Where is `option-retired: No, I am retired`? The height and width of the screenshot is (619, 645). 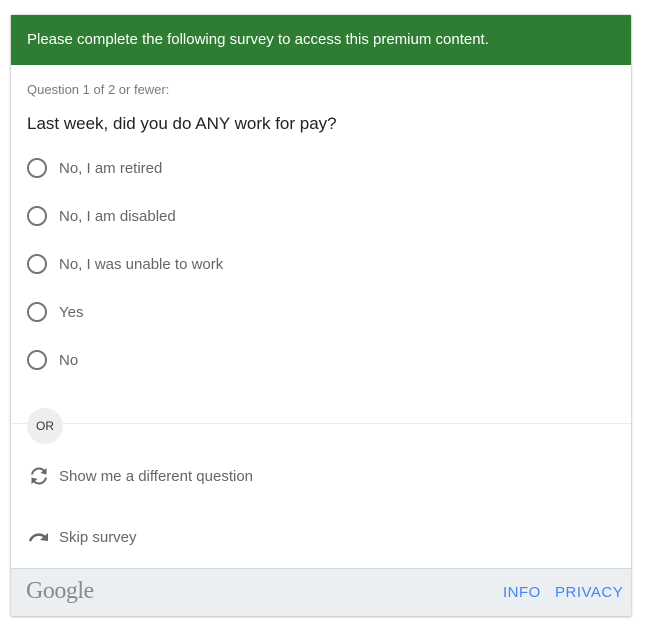 option-retired: No, I am retired is located at coordinates (94, 168).